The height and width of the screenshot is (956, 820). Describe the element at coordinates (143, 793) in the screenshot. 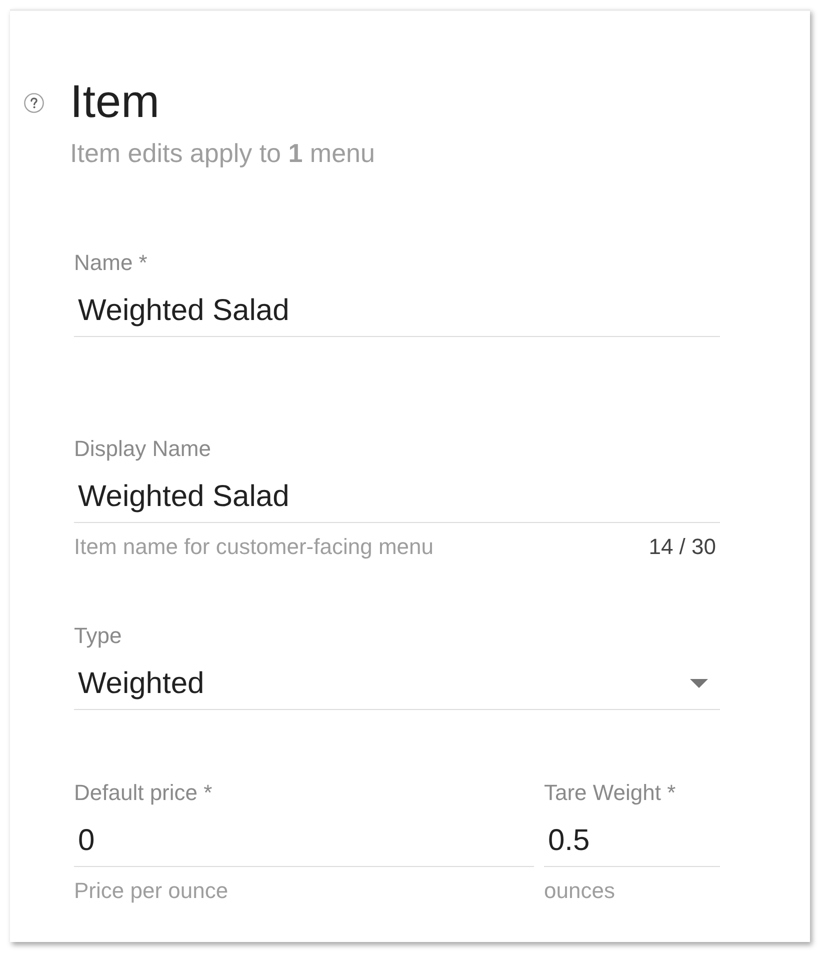

I see `field-label: Default price *` at that location.